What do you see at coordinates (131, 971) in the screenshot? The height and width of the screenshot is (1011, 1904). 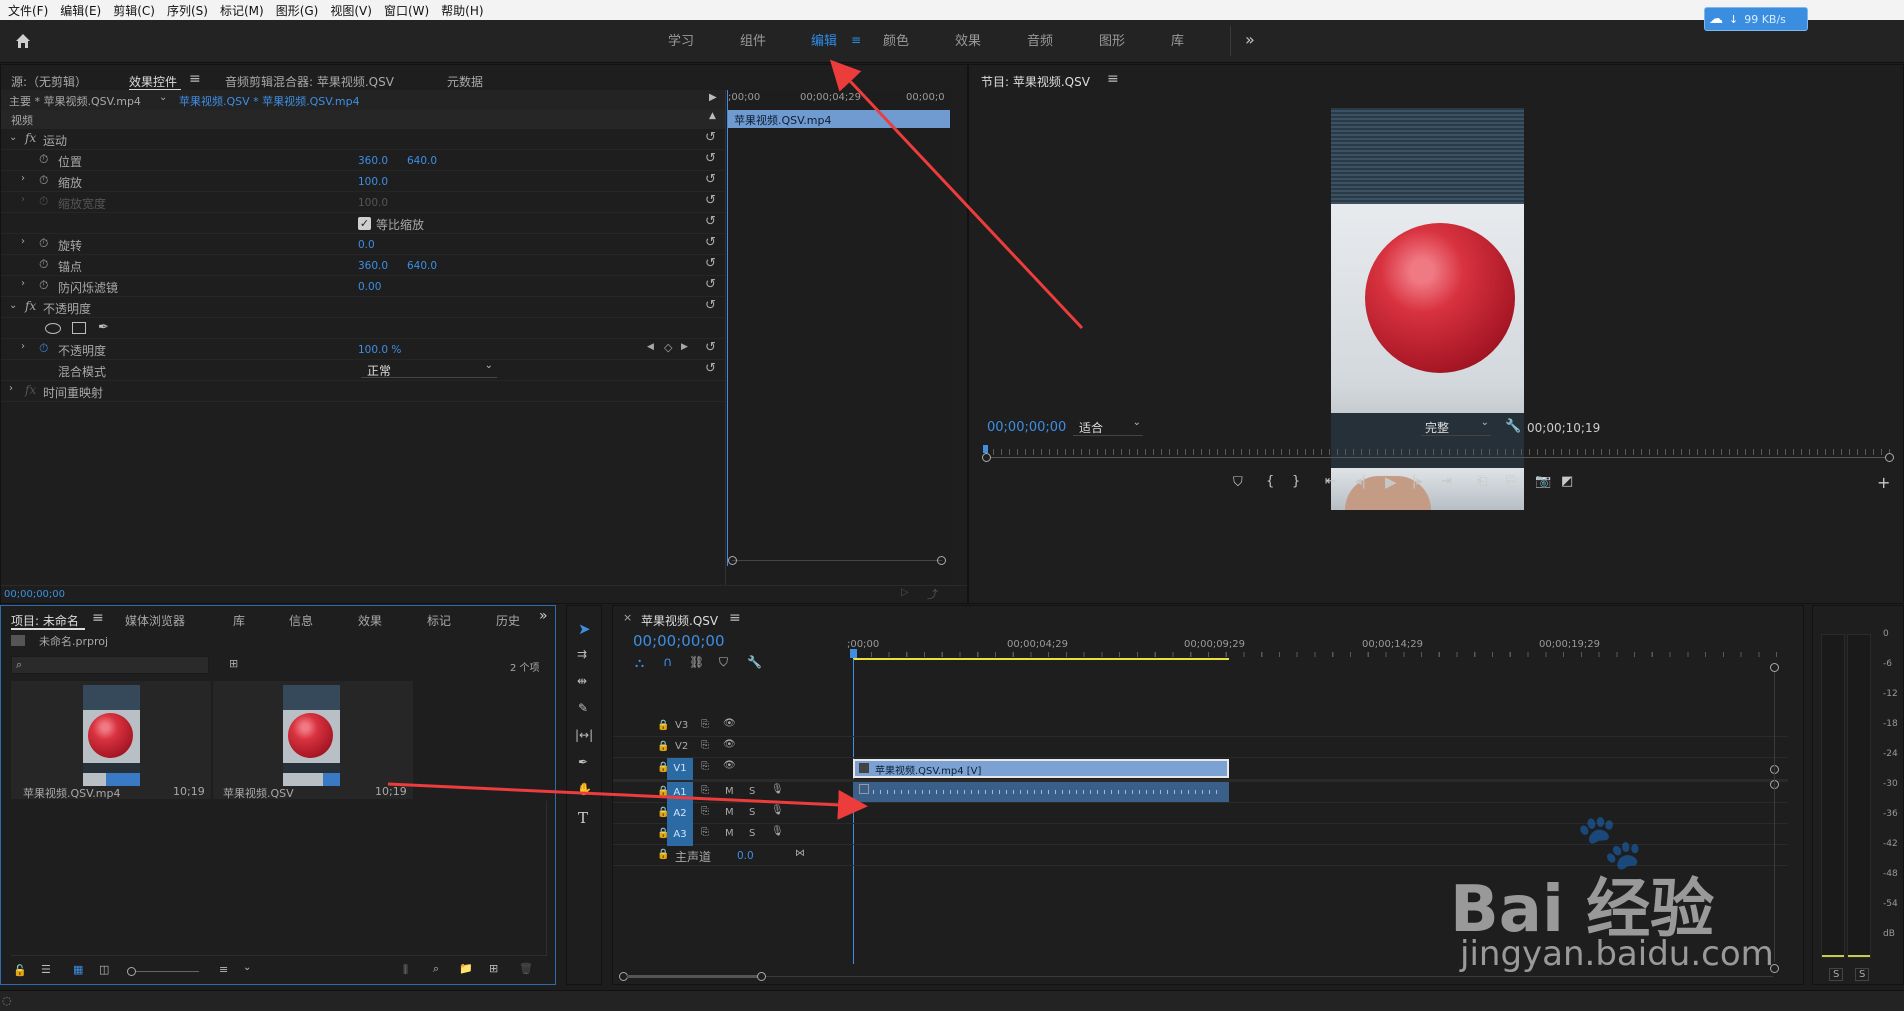 I see `slider-knob` at bounding box center [131, 971].